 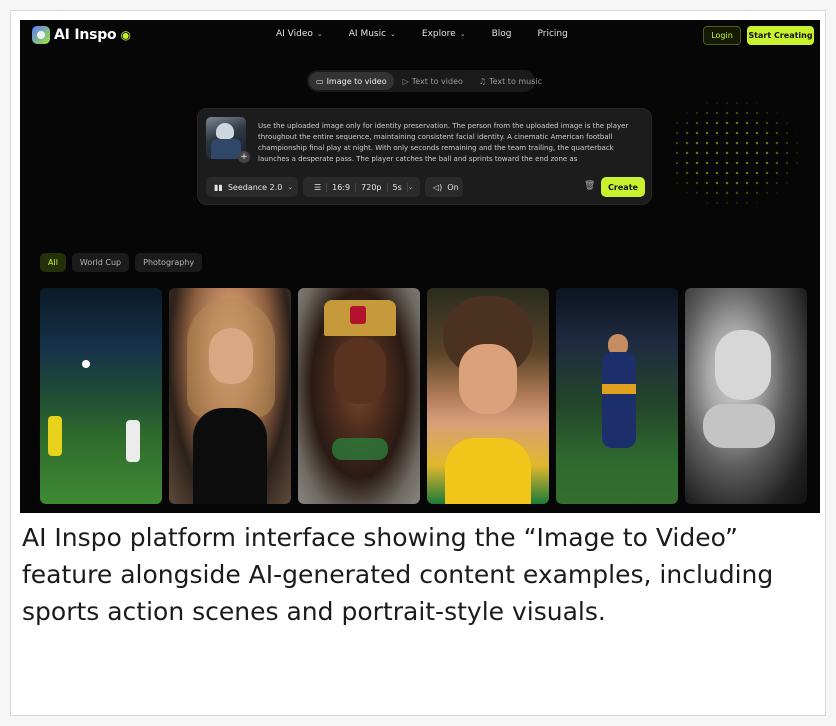 I want to click on tab-text-to-video-label: Text to video, so click(x=437, y=81).